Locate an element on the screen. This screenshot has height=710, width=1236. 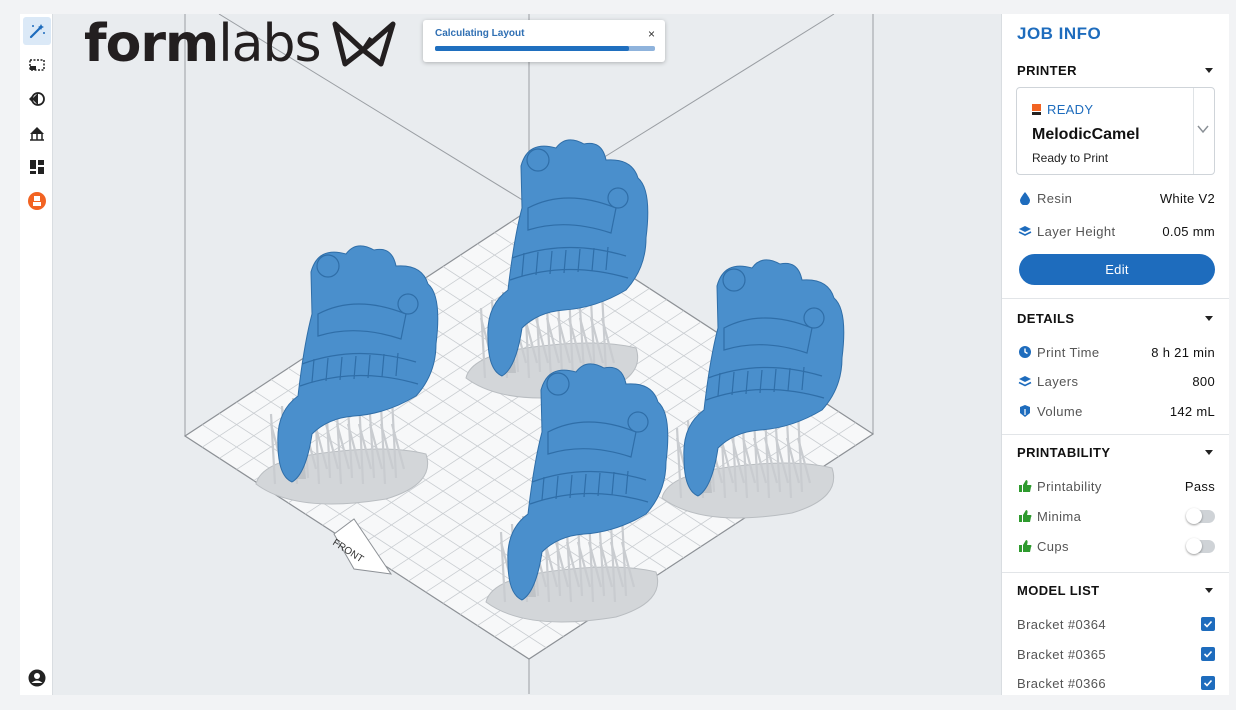
layers-row: Layers 800 is located at coordinates (1116, 381).